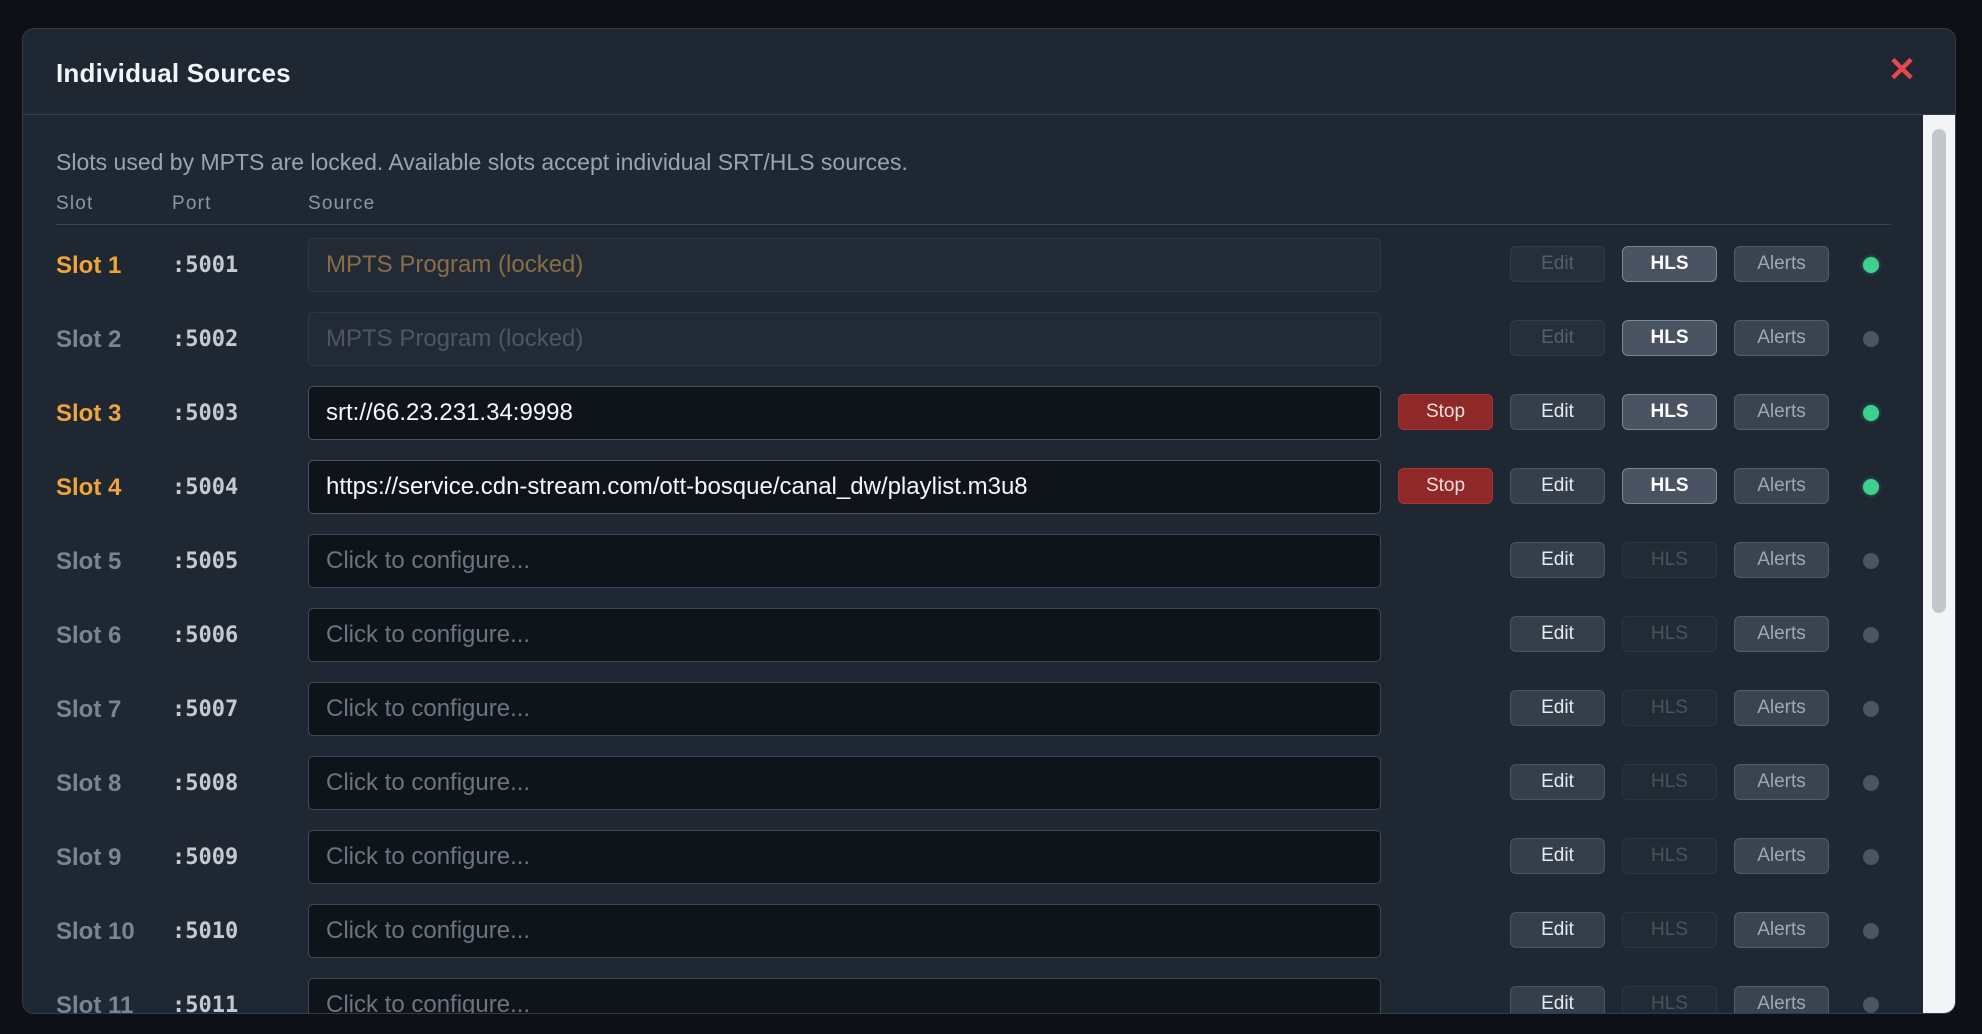  What do you see at coordinates (89, 857) in the screenshot?
I see `slot-label: Slot 9` at bounding box center [89, 857].